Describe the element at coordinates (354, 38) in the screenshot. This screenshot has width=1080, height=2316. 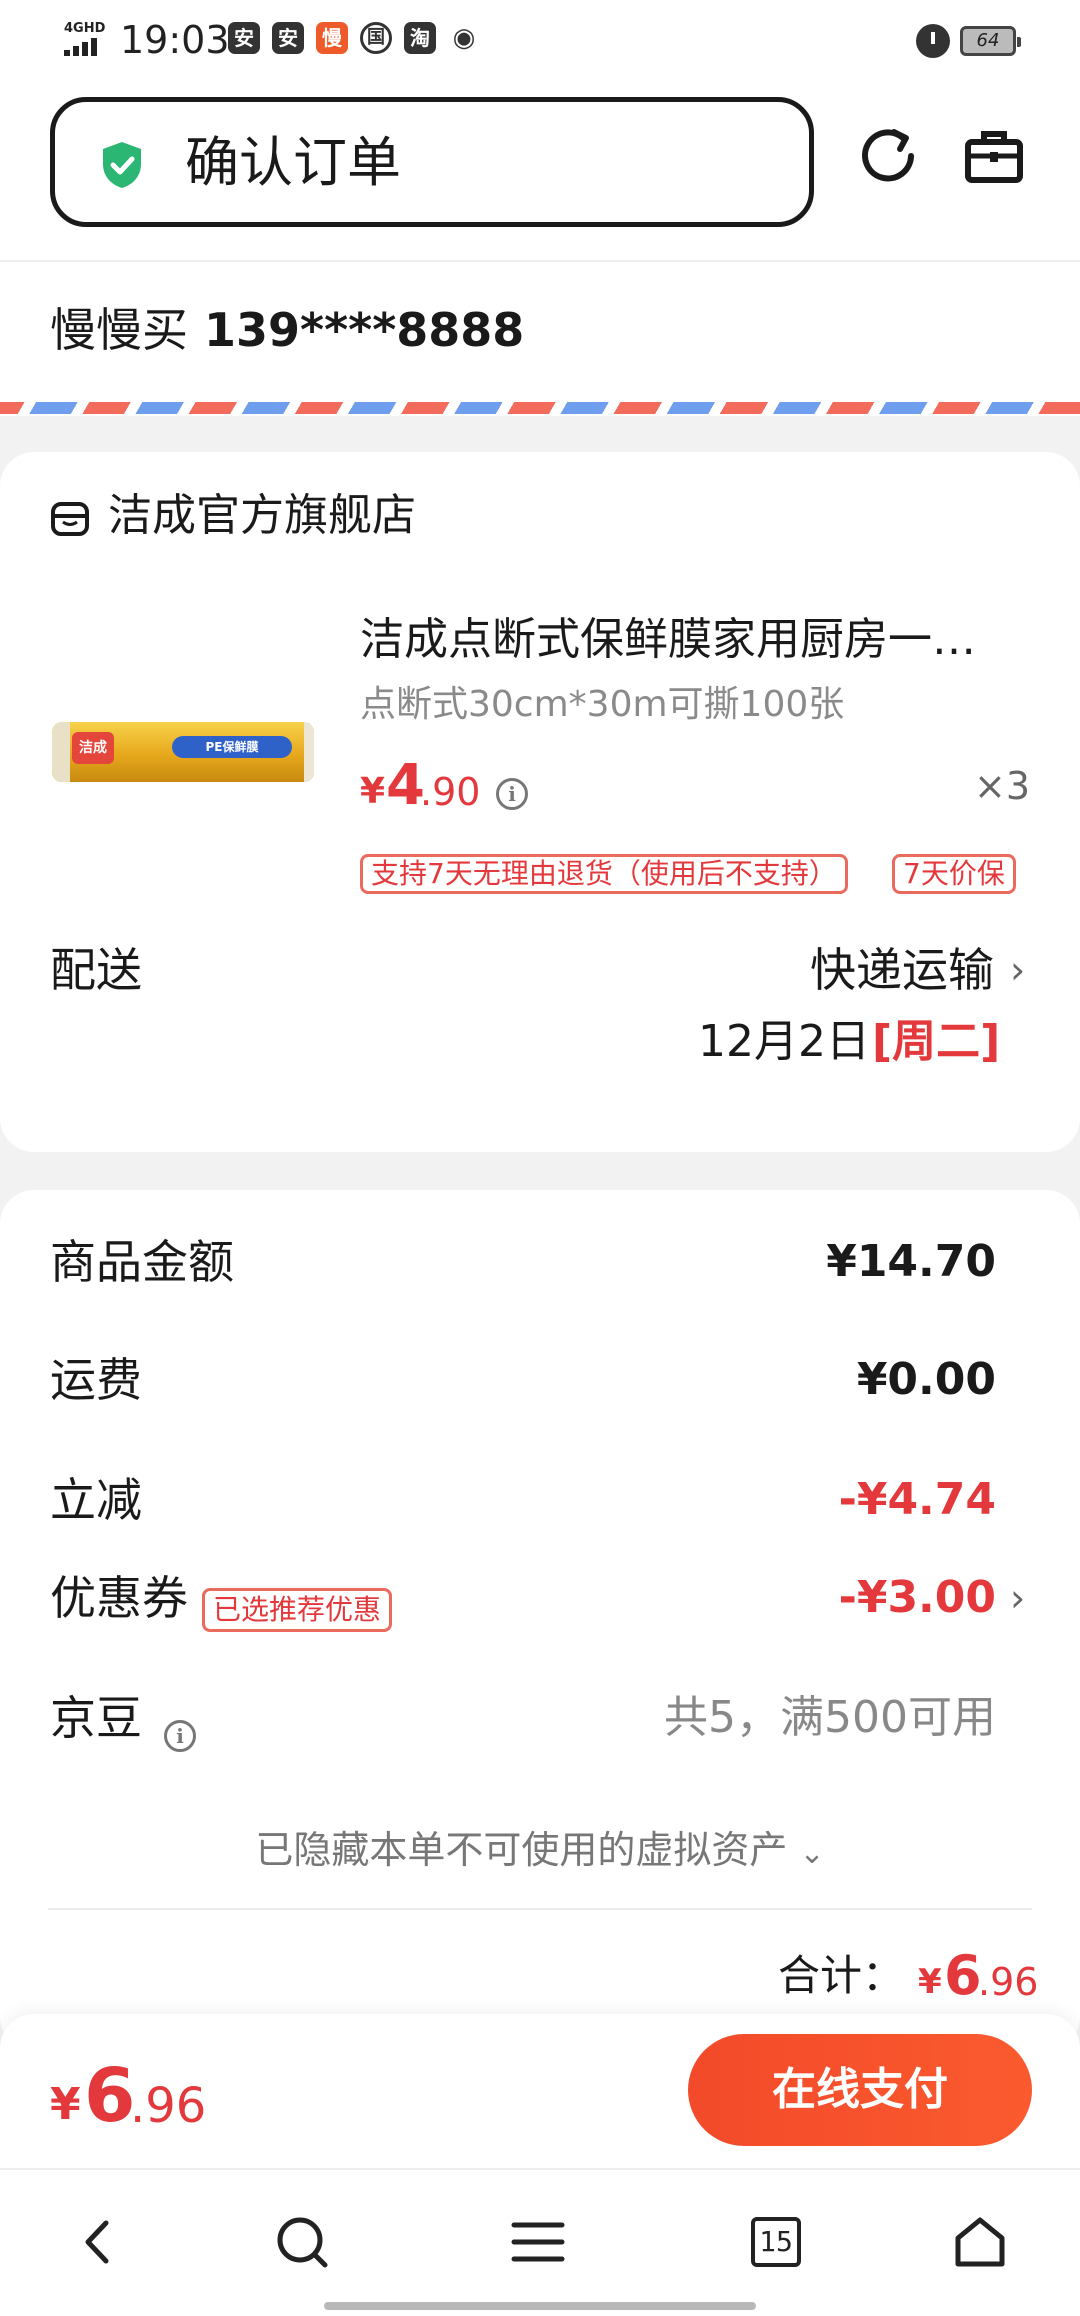
I see `notification-icons: 安 安 慢 国 淘 ◉` at that location.